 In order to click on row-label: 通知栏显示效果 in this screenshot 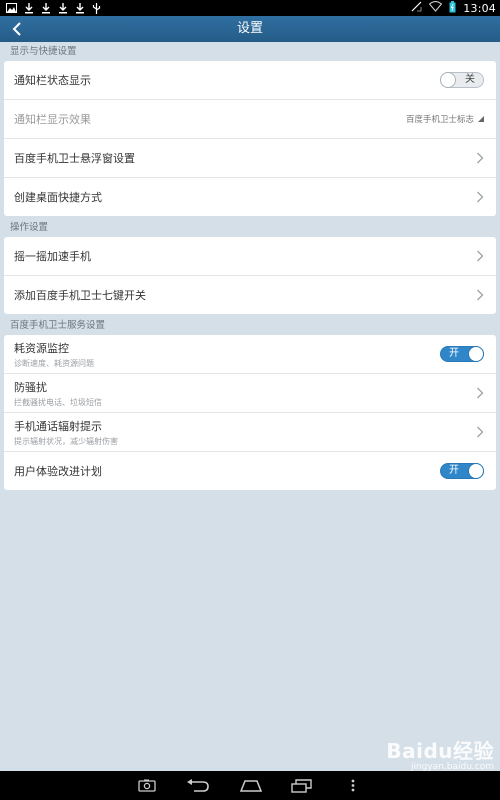, I will do `click(52, 119)`.